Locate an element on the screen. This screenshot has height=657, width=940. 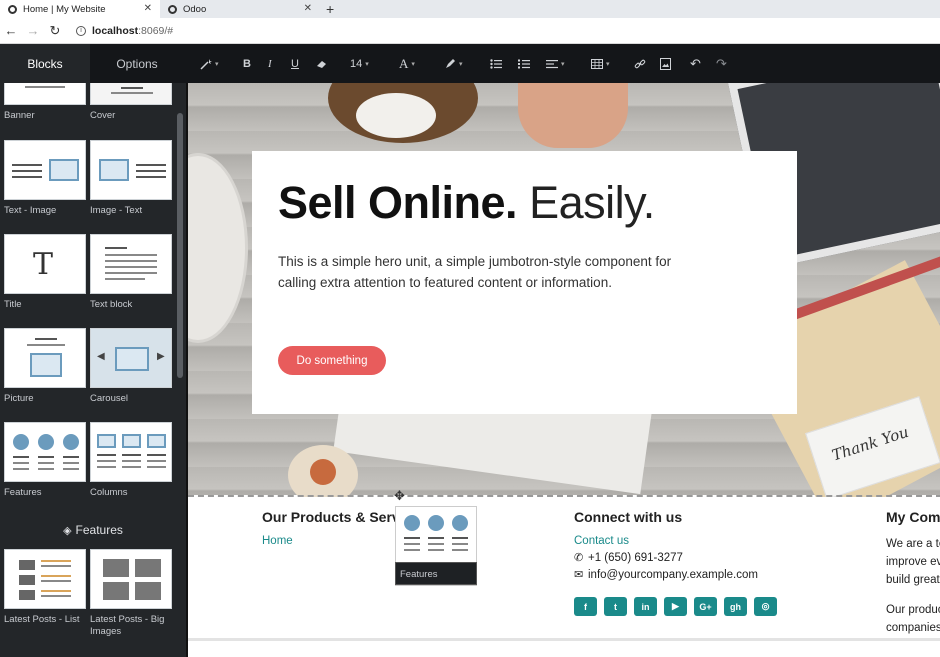
google-plus-icon: G+ is located at coordinates (705, 606).